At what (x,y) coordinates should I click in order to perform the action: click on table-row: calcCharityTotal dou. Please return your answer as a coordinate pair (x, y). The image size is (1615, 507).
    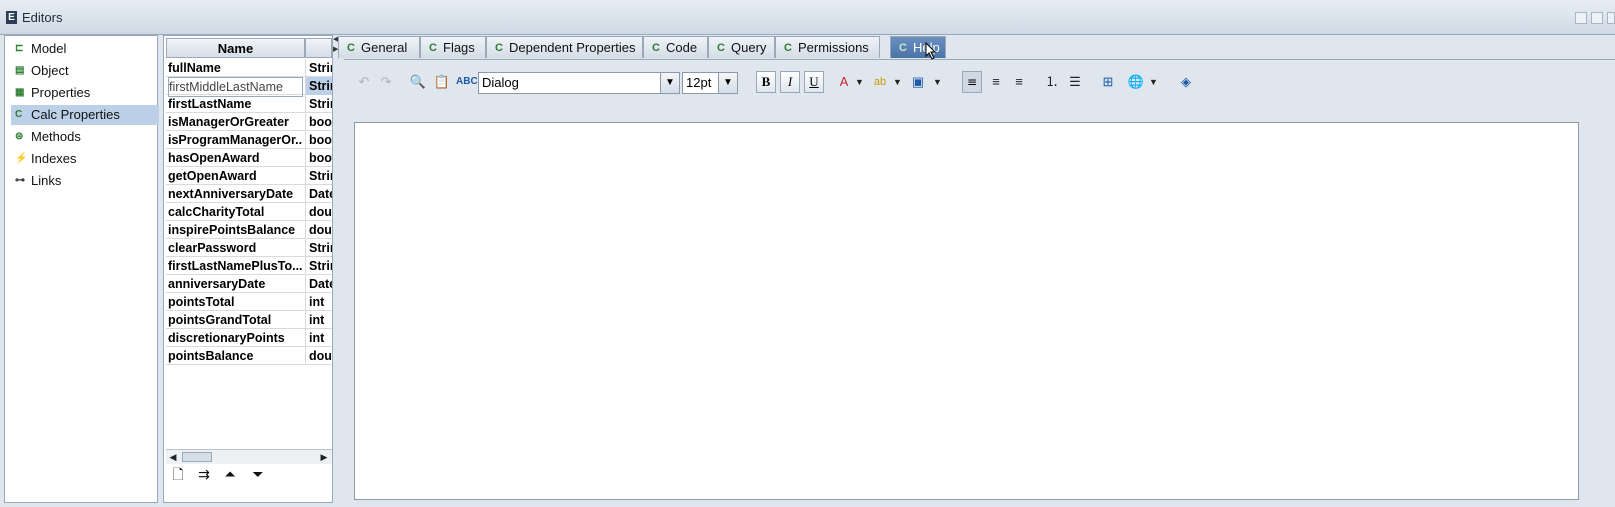
    Looking at the image, I should click on (249, 212).